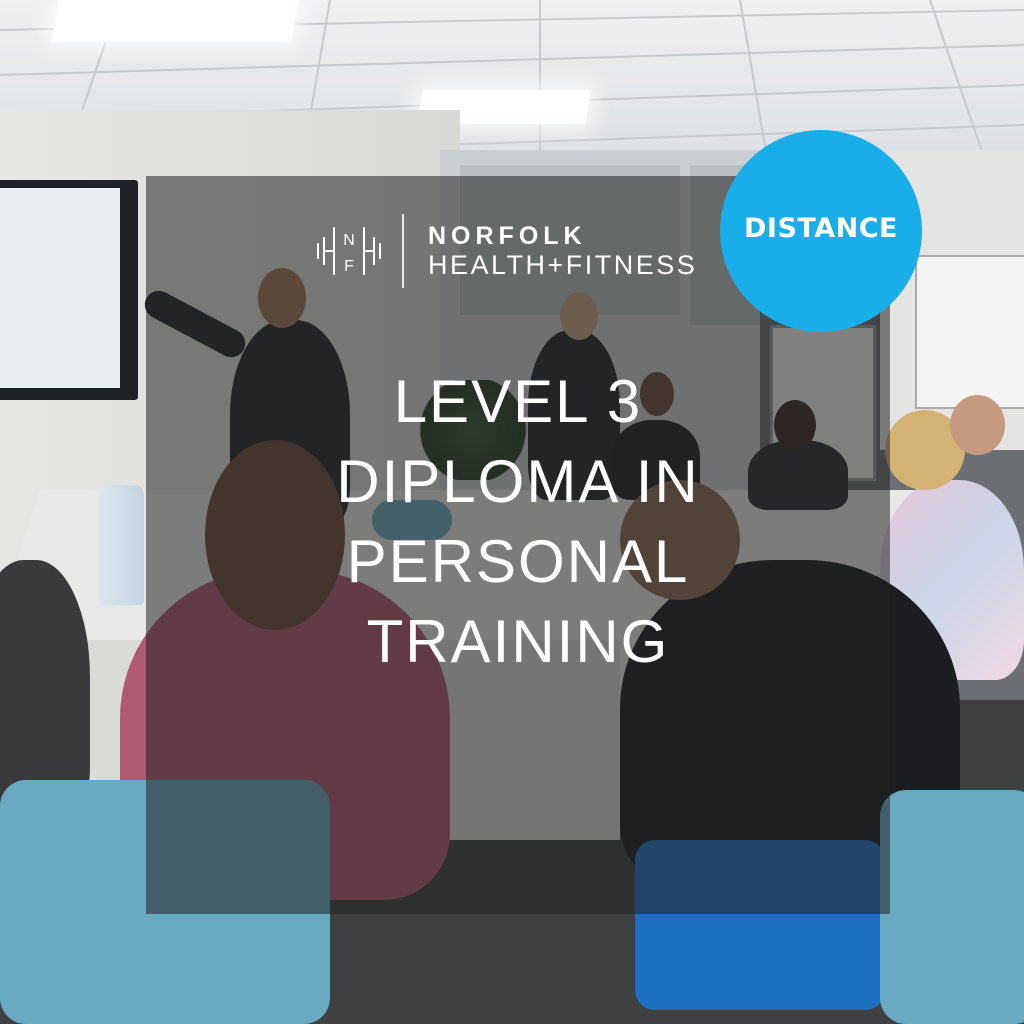 The width and height of the screenshot is (1024, 1024). Describe the element at coordinates (121, 545) in the screenshot. I see `water-bottle` at that location.